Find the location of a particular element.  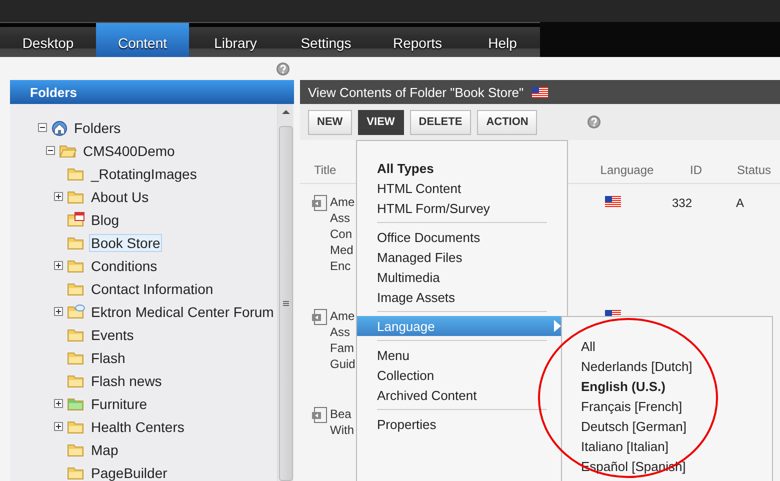

scrollbar is located at coordinates (285, 292).